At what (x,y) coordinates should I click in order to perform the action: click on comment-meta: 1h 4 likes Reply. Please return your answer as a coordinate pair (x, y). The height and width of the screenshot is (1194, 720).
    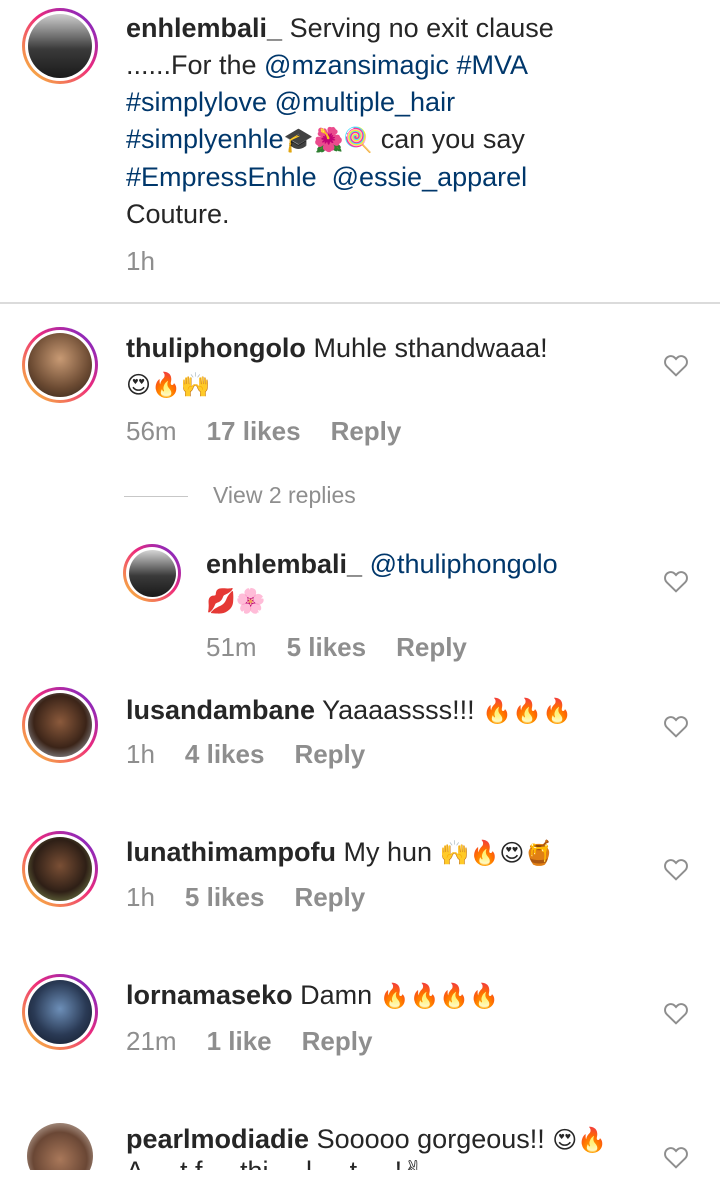
    Looking at the image, I should click on (260, 754).